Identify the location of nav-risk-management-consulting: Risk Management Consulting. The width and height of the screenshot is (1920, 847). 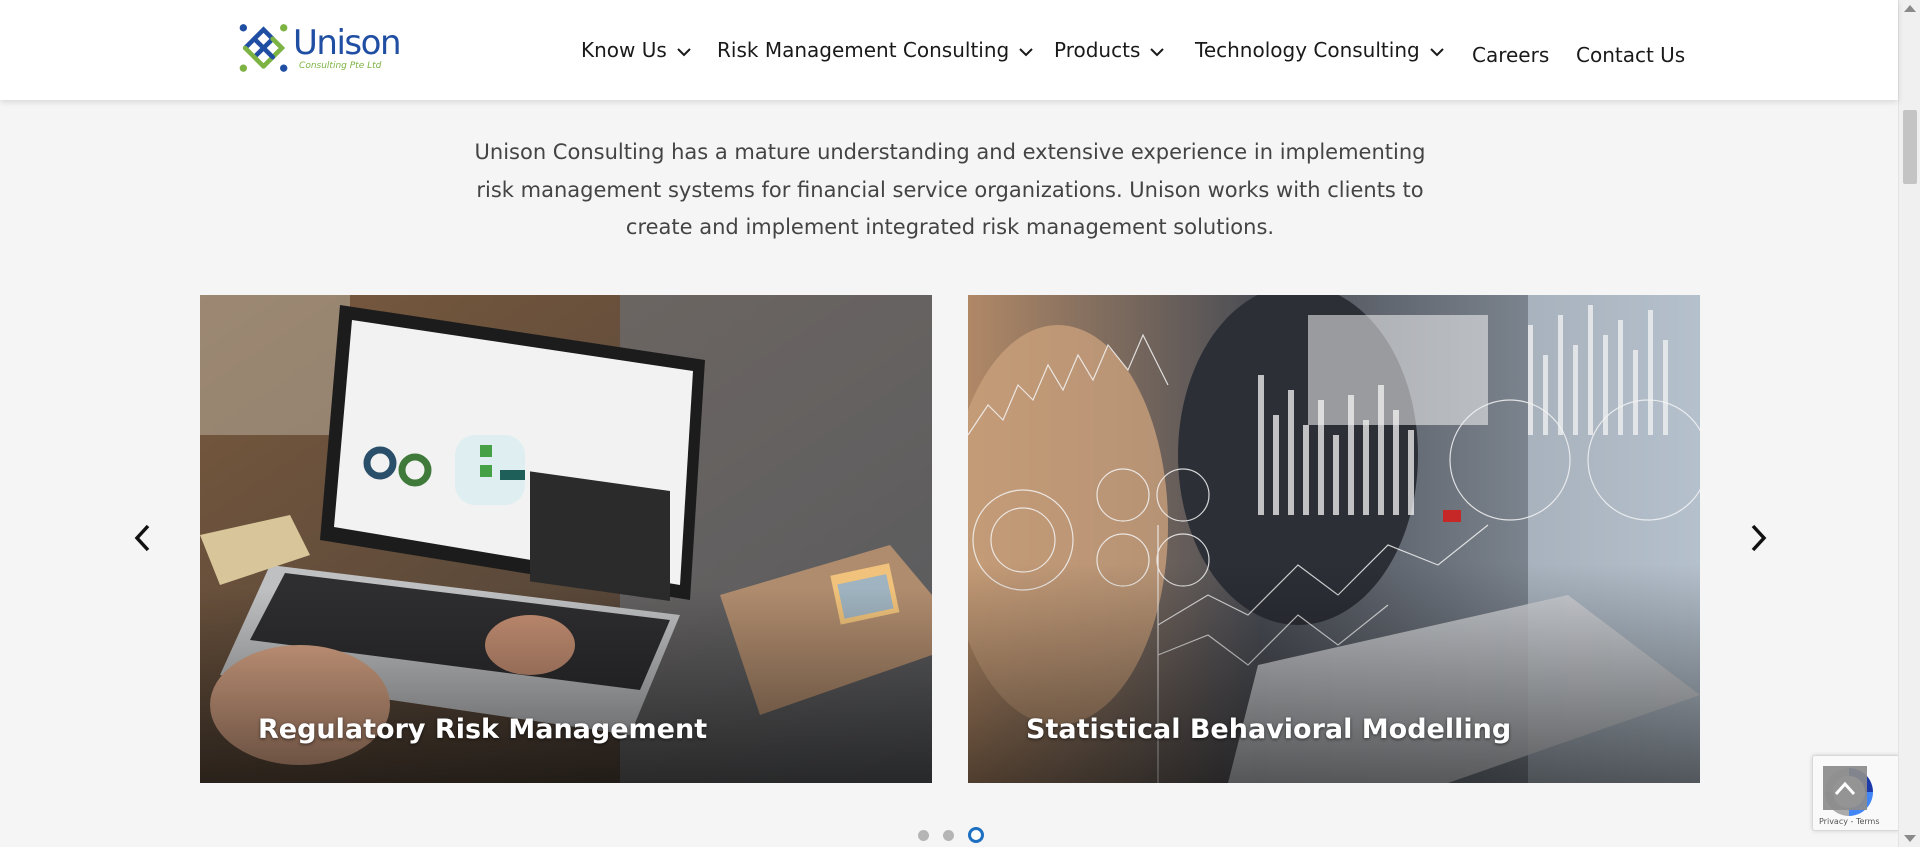
(876, 50).